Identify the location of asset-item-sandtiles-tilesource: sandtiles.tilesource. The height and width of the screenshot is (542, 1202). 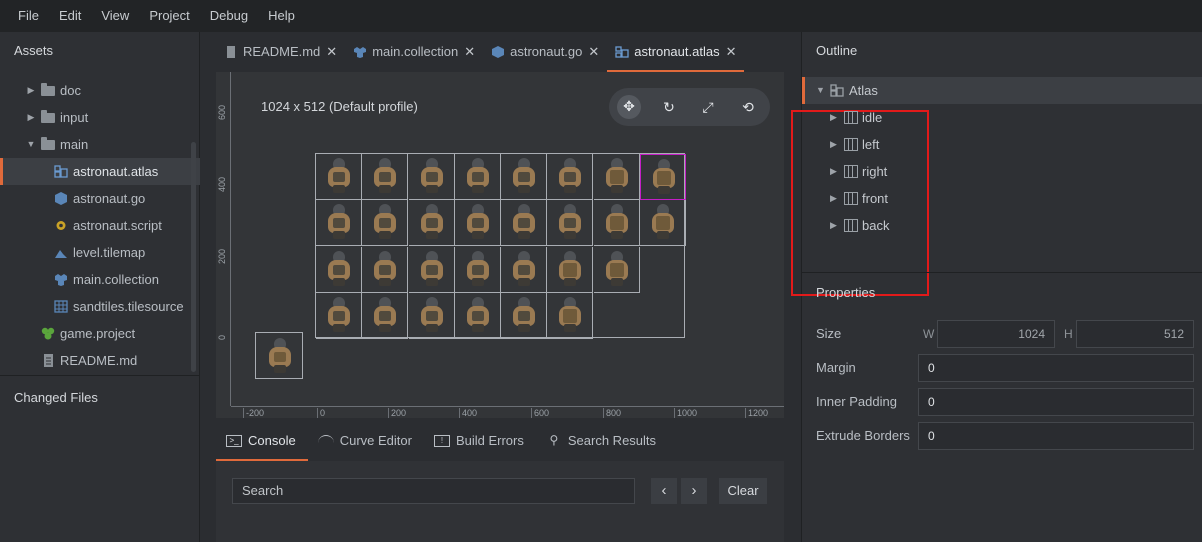
(100, 306).